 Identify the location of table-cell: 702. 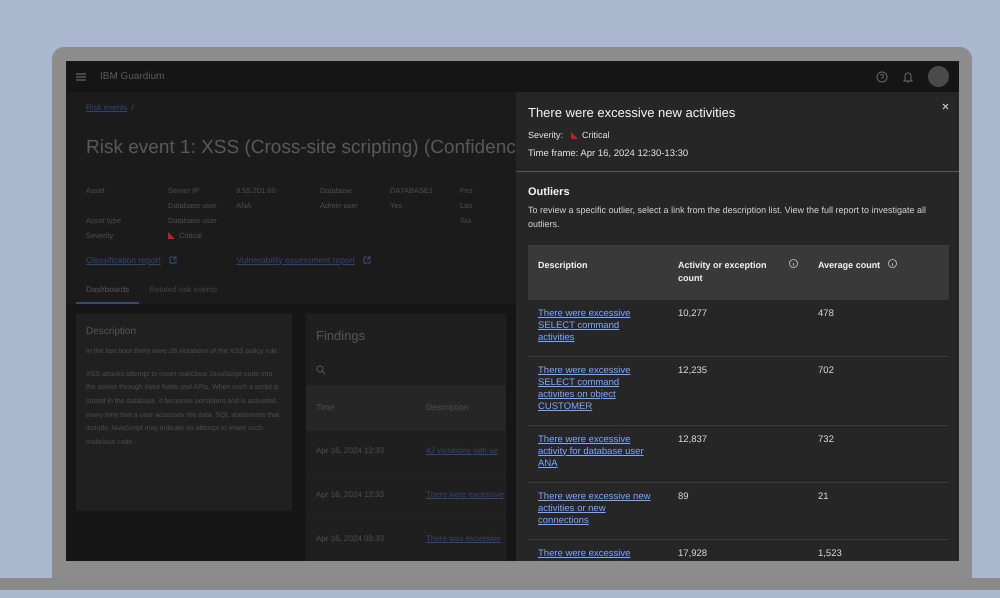
(826, 370).